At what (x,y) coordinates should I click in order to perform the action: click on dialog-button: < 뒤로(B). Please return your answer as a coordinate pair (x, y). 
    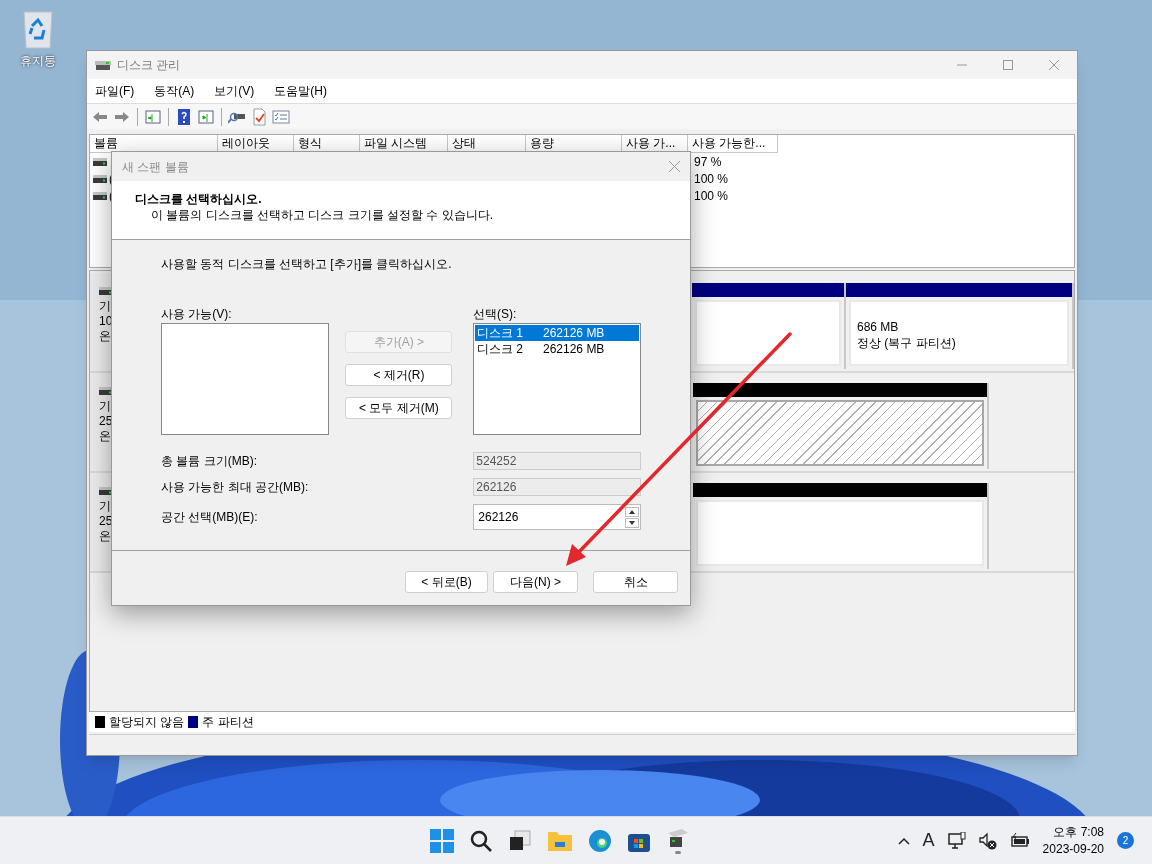
    Looking at the image, I should click on (446, 582).